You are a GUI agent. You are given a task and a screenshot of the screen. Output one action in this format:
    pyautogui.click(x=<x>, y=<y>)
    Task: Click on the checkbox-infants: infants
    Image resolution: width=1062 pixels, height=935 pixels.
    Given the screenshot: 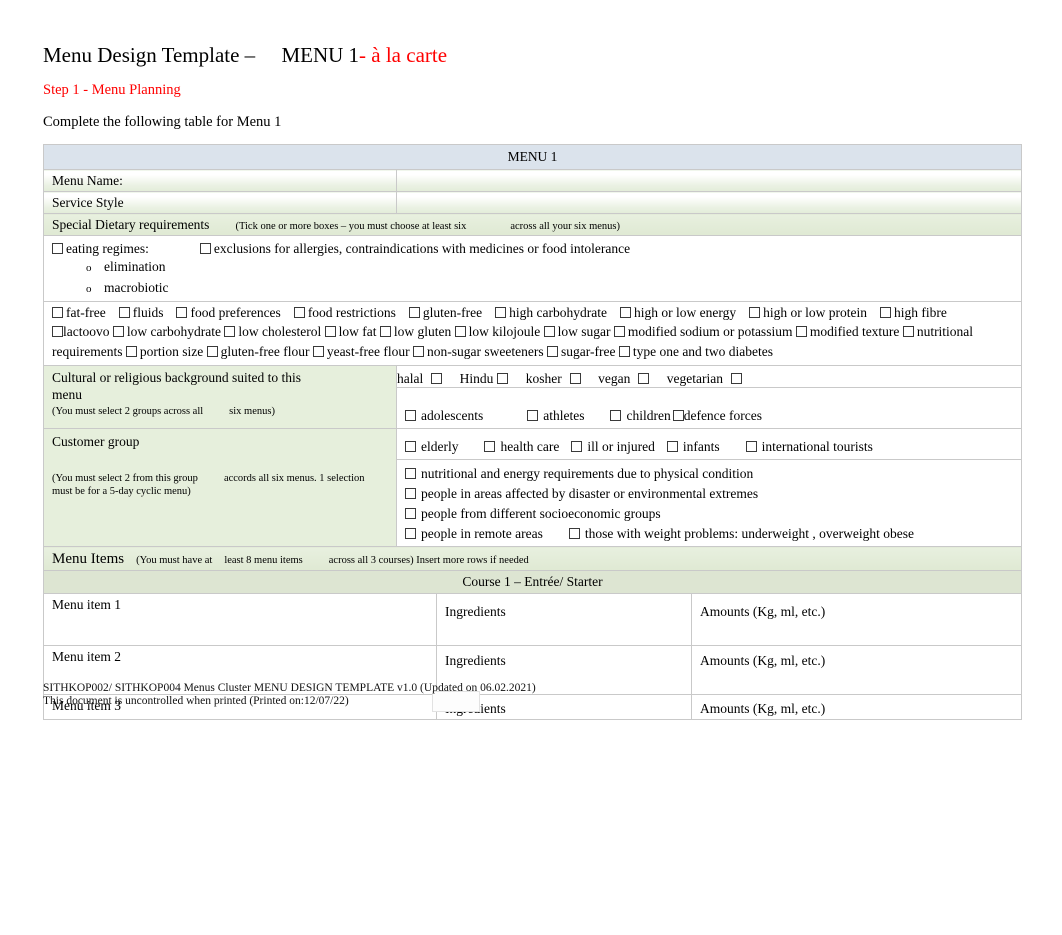 What is the action you would take?
    pyautogui.click(x=693, y=446)
    